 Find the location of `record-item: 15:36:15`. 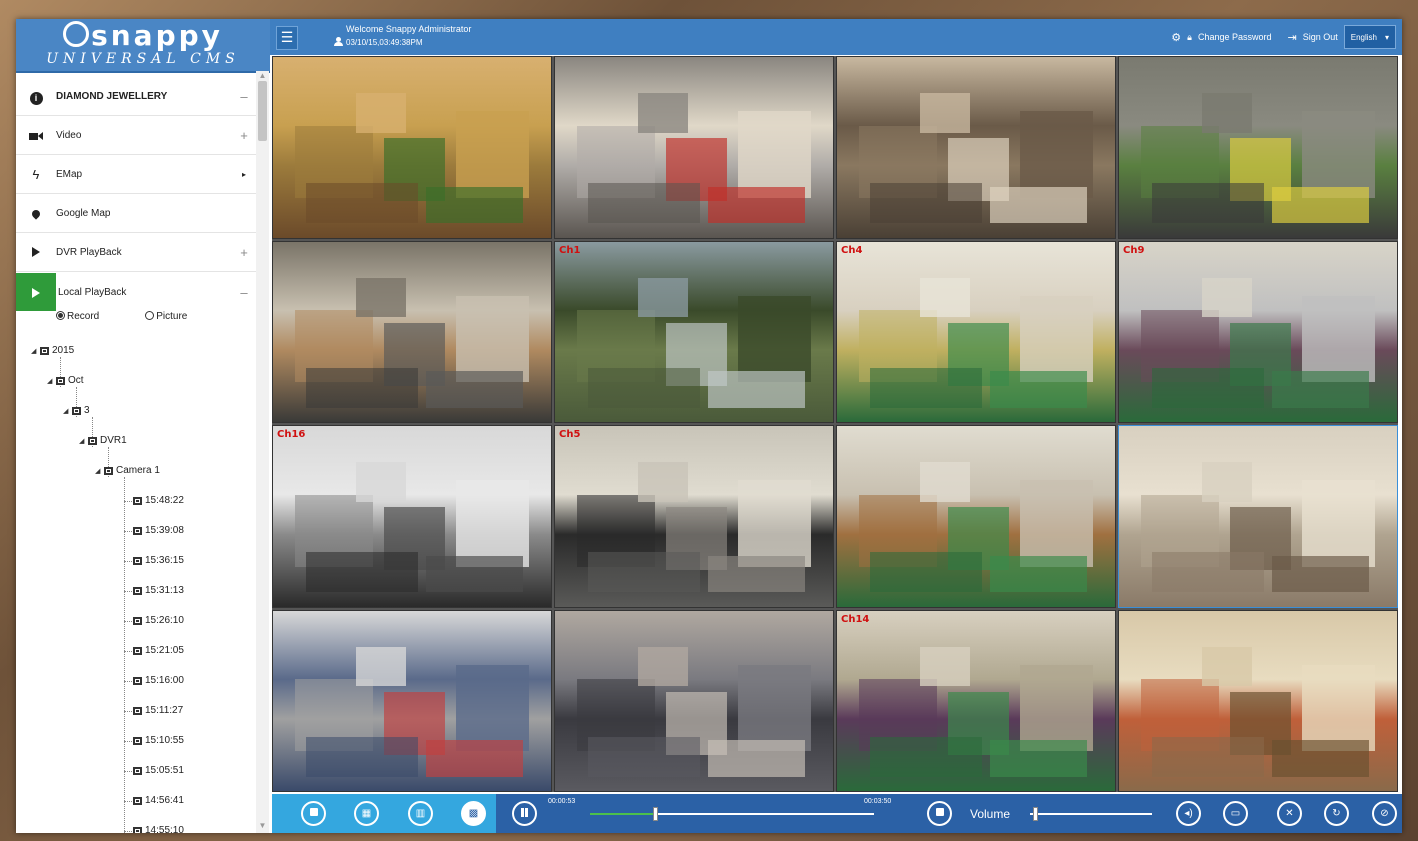

record-item: 15:36:15 is located at coordinates (158, 560).